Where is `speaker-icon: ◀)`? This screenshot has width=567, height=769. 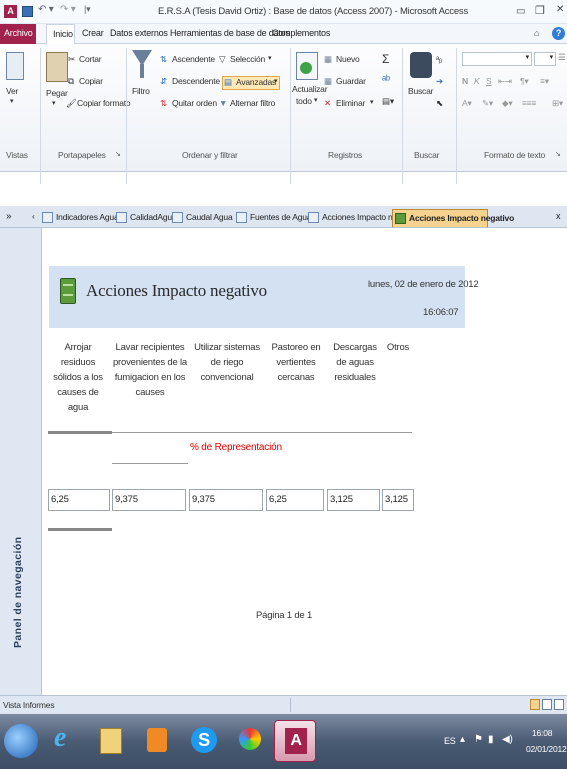 speaker-icon: ◀) is located at coordinates (507, 739).